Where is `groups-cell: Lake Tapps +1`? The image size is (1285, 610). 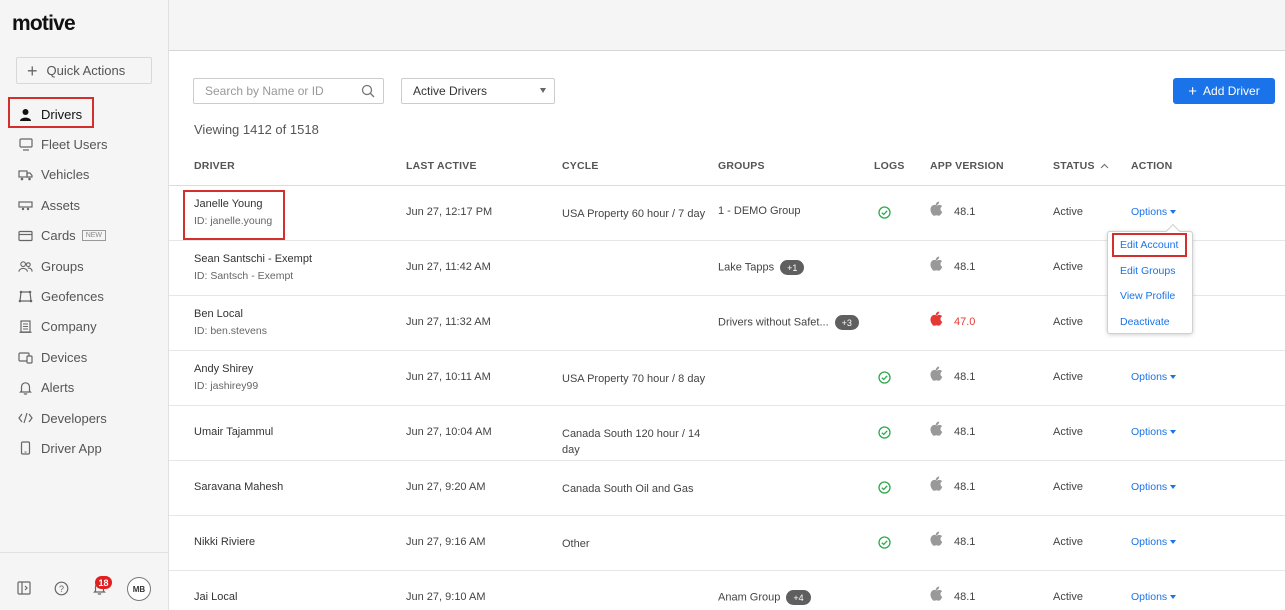 groups-cell: Lake Tapps +1 is located at coordinates (761, 267).